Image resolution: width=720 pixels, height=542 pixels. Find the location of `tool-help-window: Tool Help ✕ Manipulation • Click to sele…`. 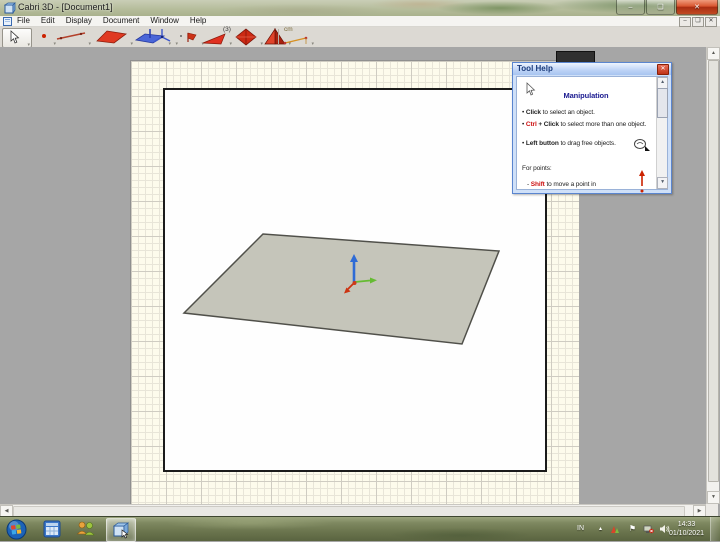

tool-help-window: Tool Help ✕ Manipulation • Click to sele… is located at coordinates (592, 128).